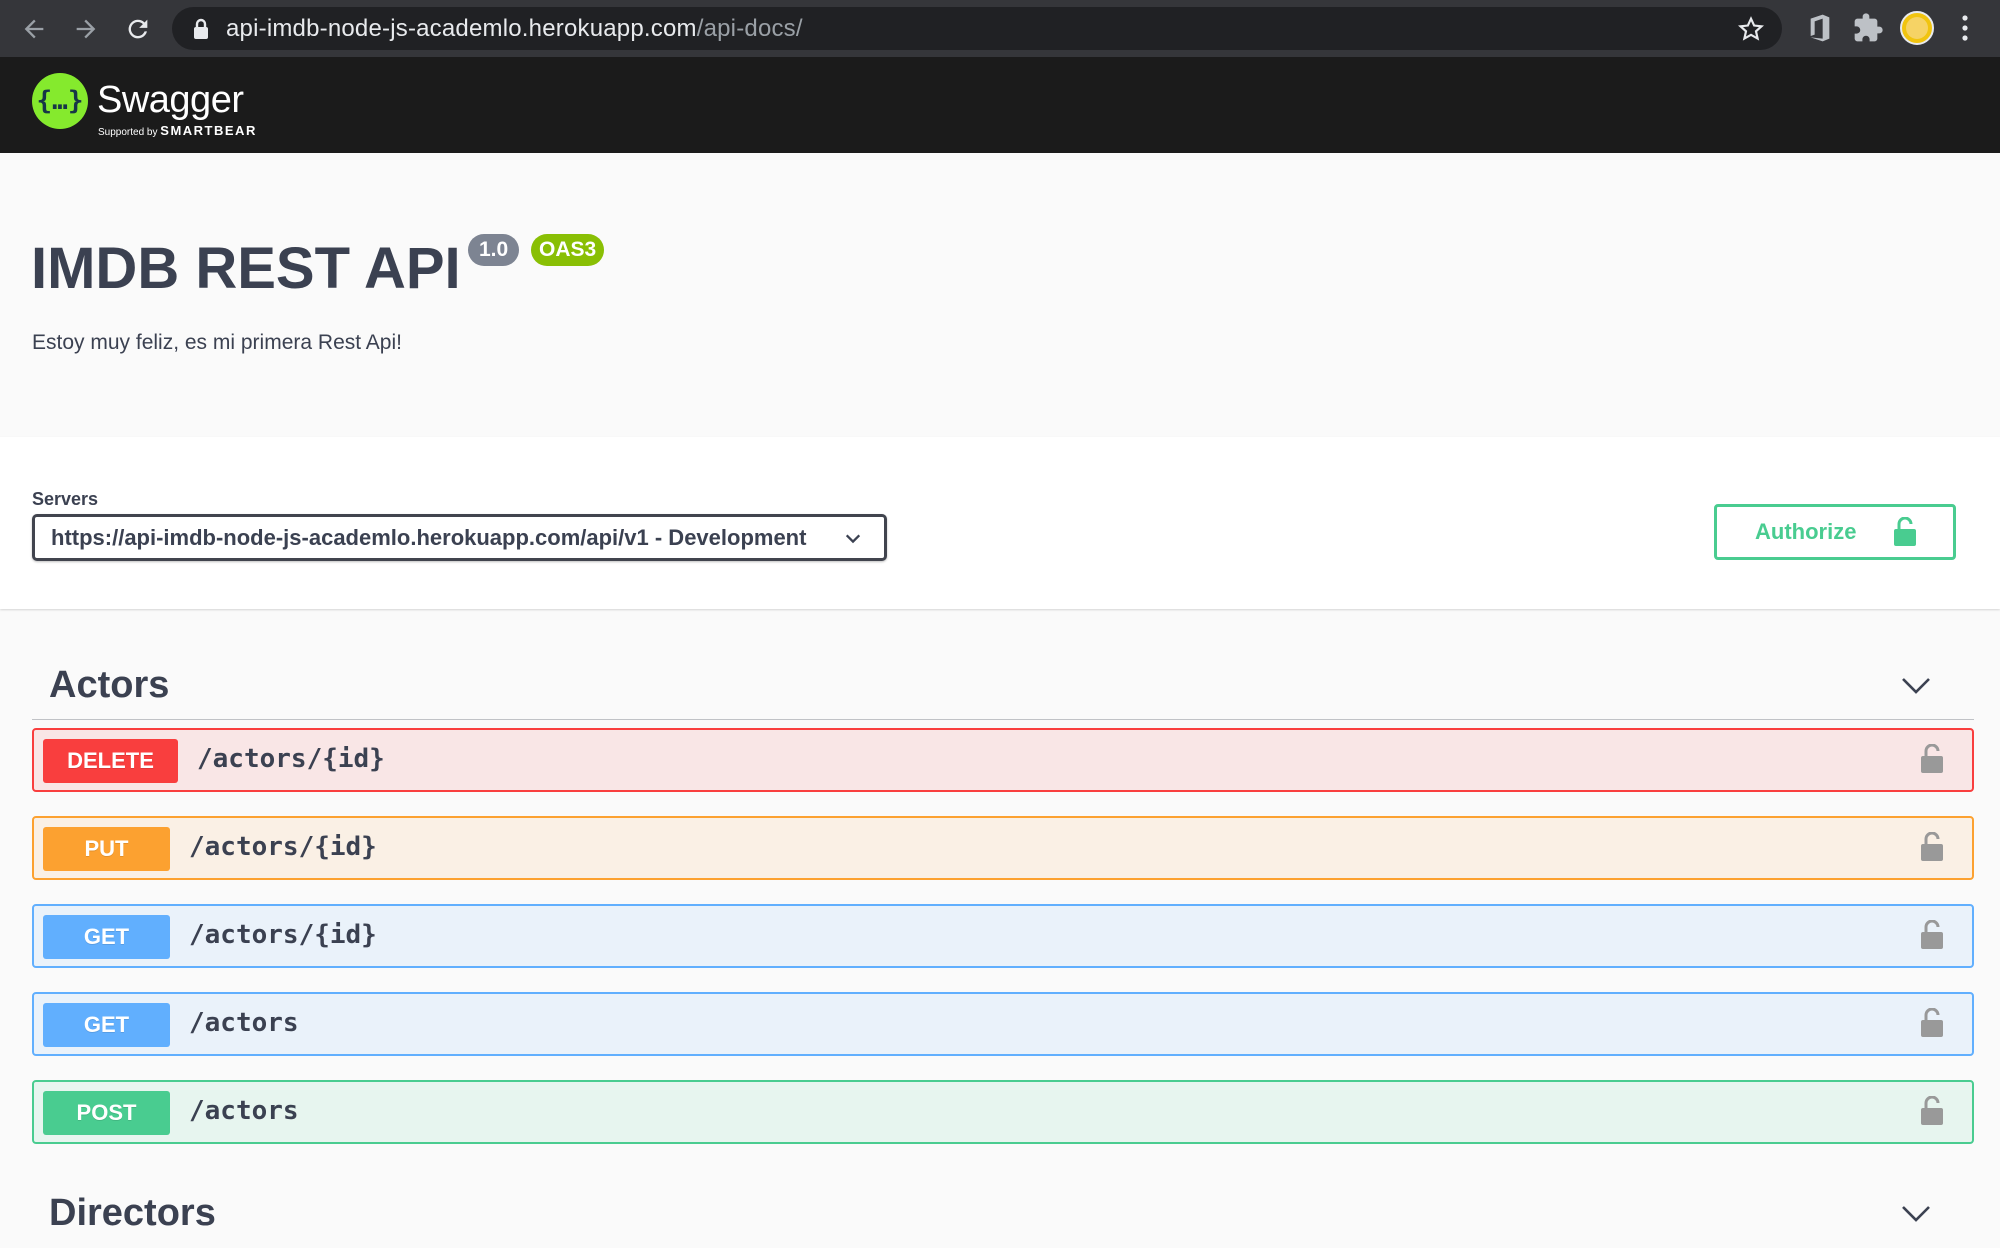 The image size is (2000, 1248). I want to click on forward-icon, so click(86, 28).